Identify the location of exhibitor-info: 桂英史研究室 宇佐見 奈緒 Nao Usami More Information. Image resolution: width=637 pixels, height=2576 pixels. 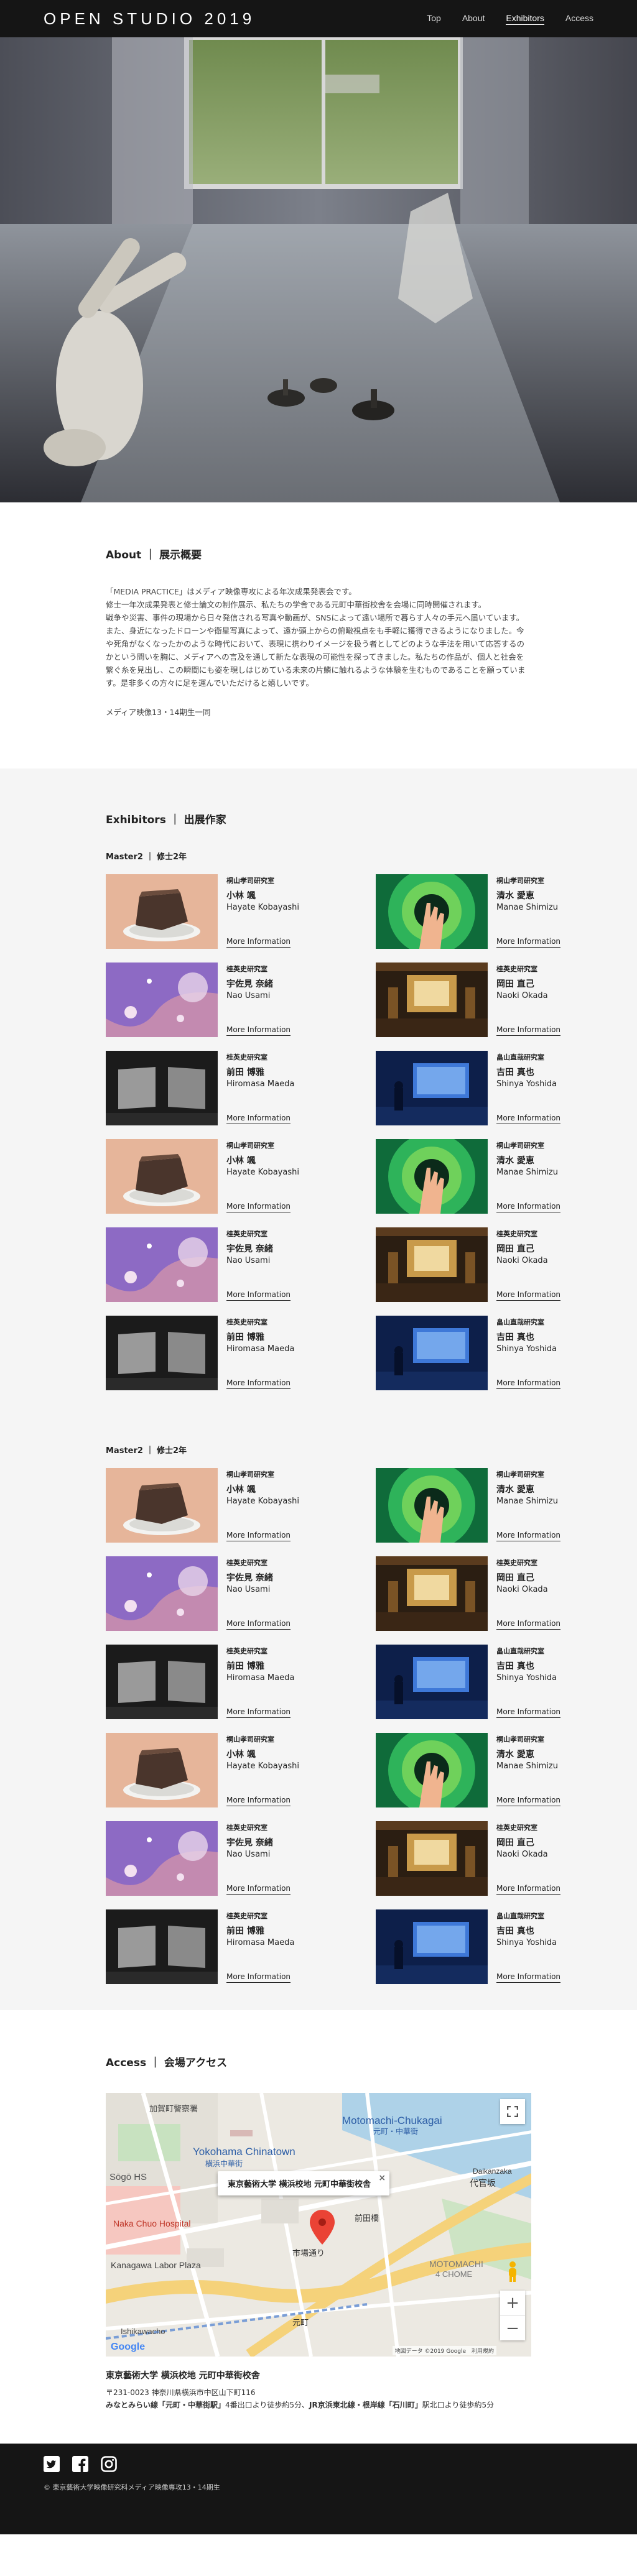
(254, 1593).